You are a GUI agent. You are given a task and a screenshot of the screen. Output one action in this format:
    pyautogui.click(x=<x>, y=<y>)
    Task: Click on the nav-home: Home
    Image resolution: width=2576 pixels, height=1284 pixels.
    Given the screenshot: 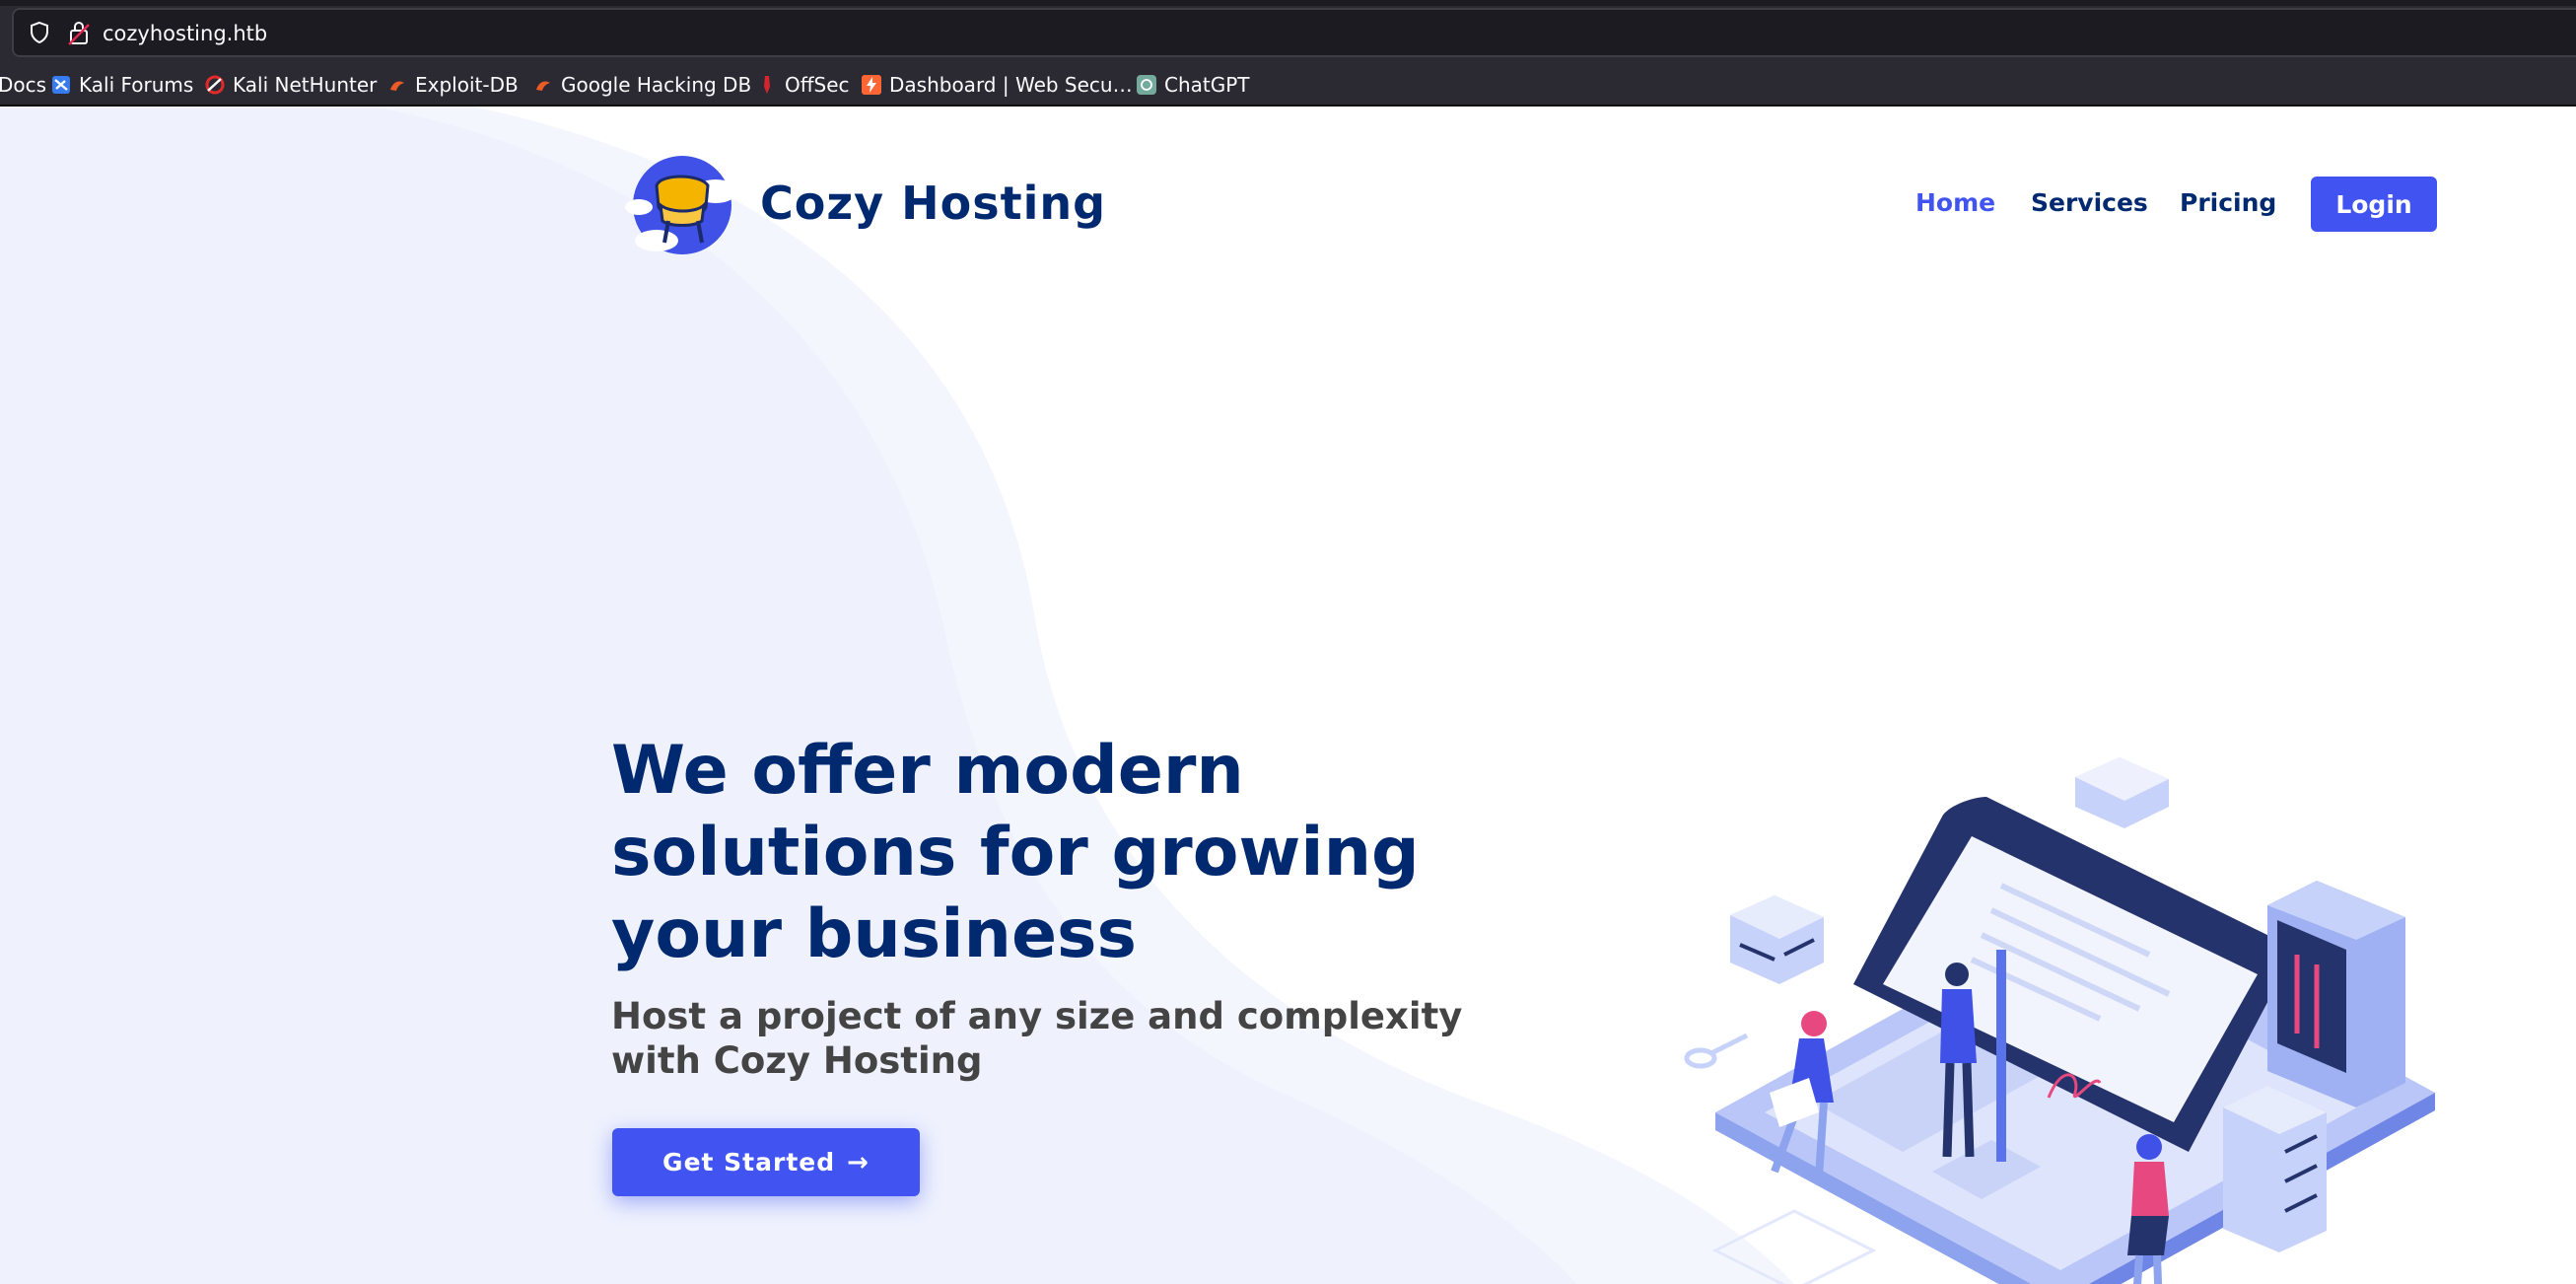 What is the action you would take?
    pyautogui.click(x=1955, y=203)
    